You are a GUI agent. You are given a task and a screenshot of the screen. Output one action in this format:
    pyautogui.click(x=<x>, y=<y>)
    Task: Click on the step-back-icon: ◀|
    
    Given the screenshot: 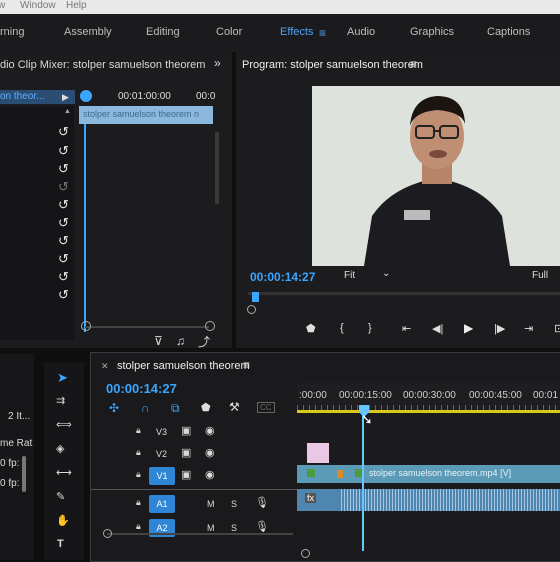 What is the action you would take?
    pyautogui.click(x=437, y=328)
    